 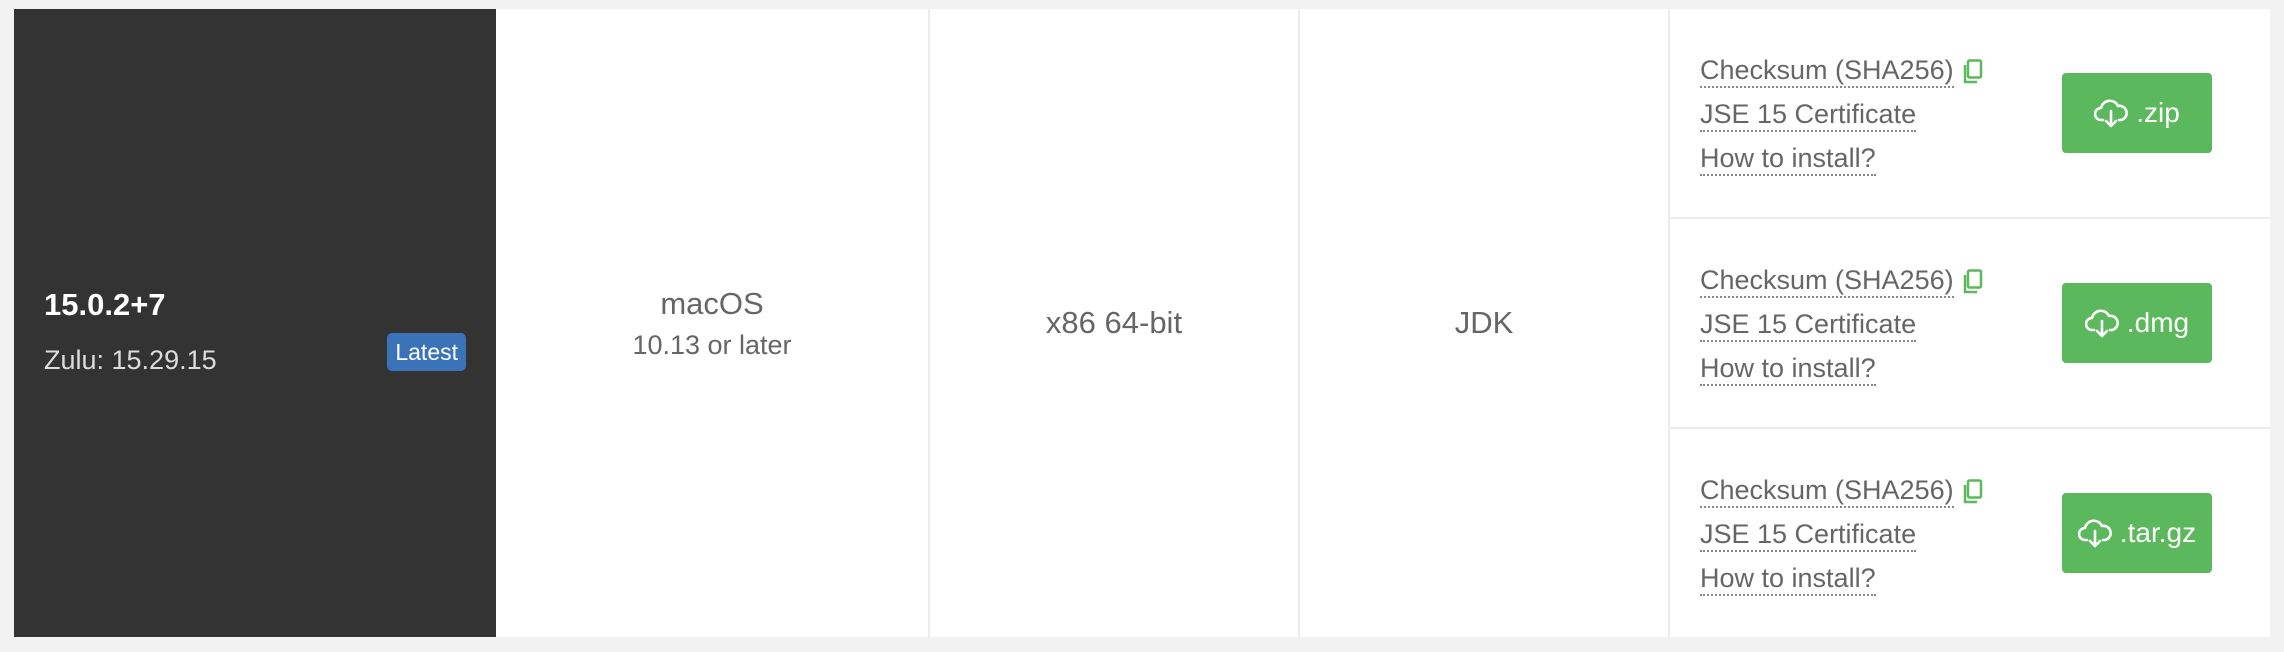 I want to click on download-tar-gz-button: .tar.gz, so click(x=2137, y=533).